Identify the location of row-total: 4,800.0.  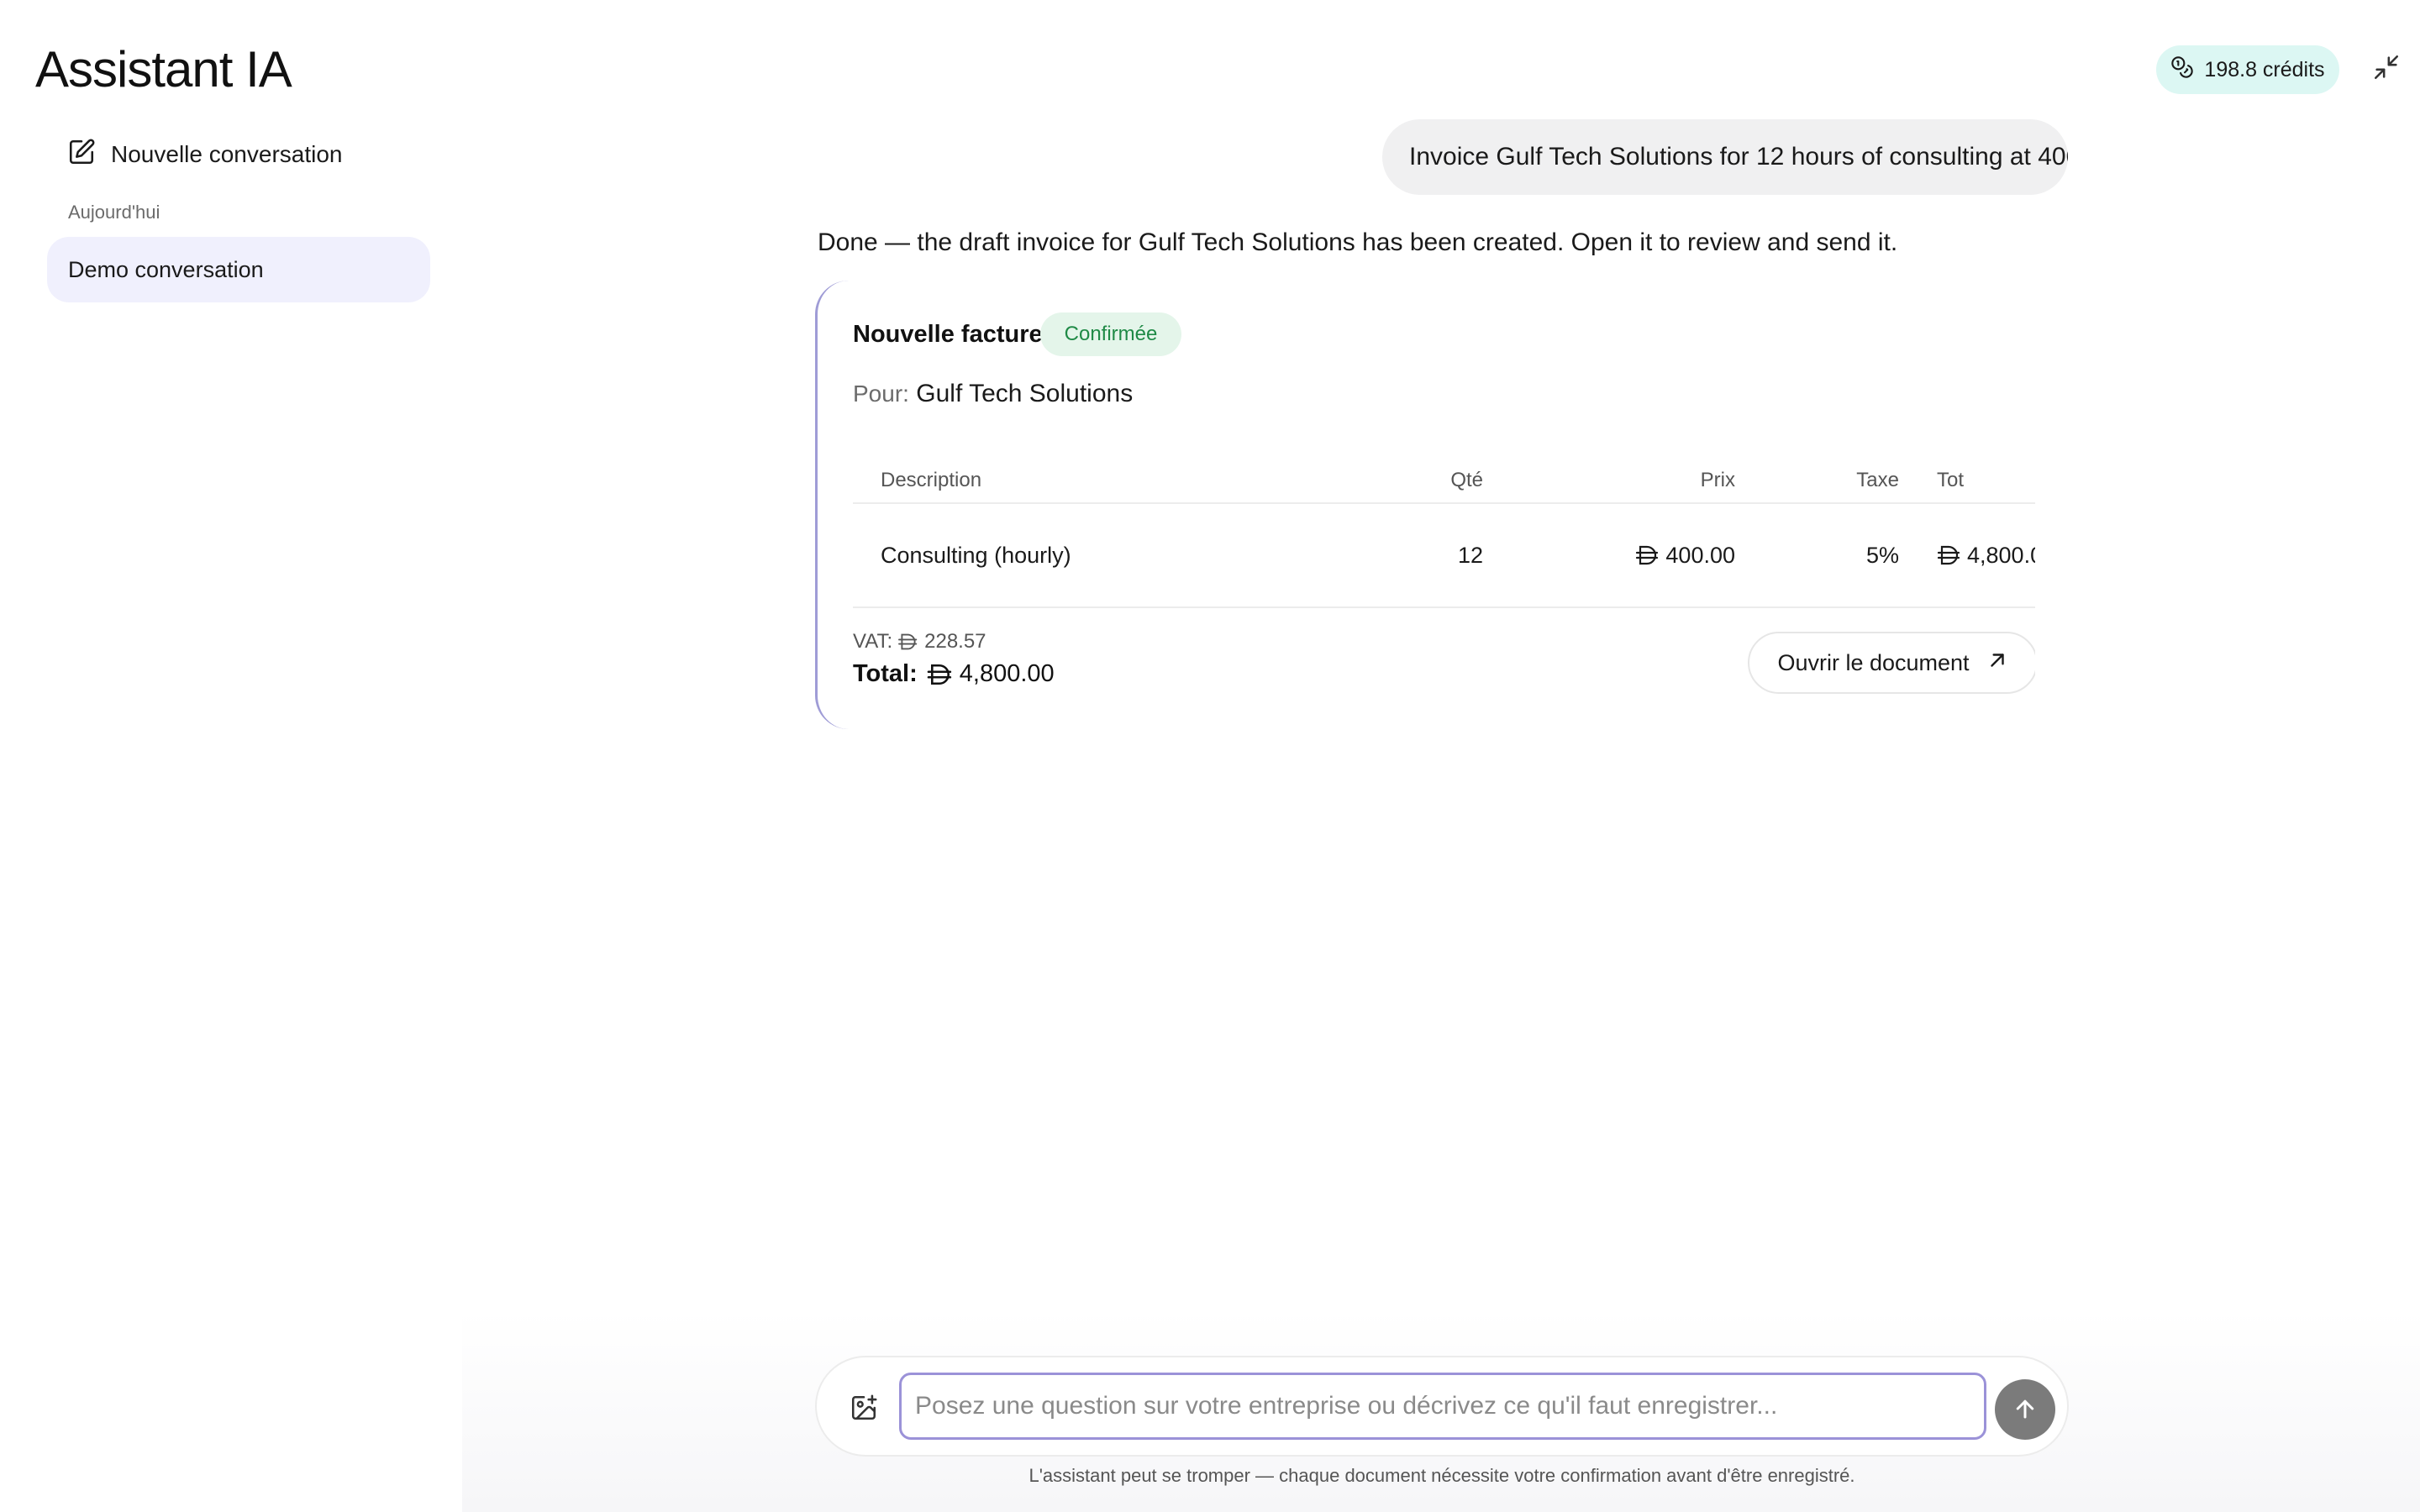
(1986, 555).